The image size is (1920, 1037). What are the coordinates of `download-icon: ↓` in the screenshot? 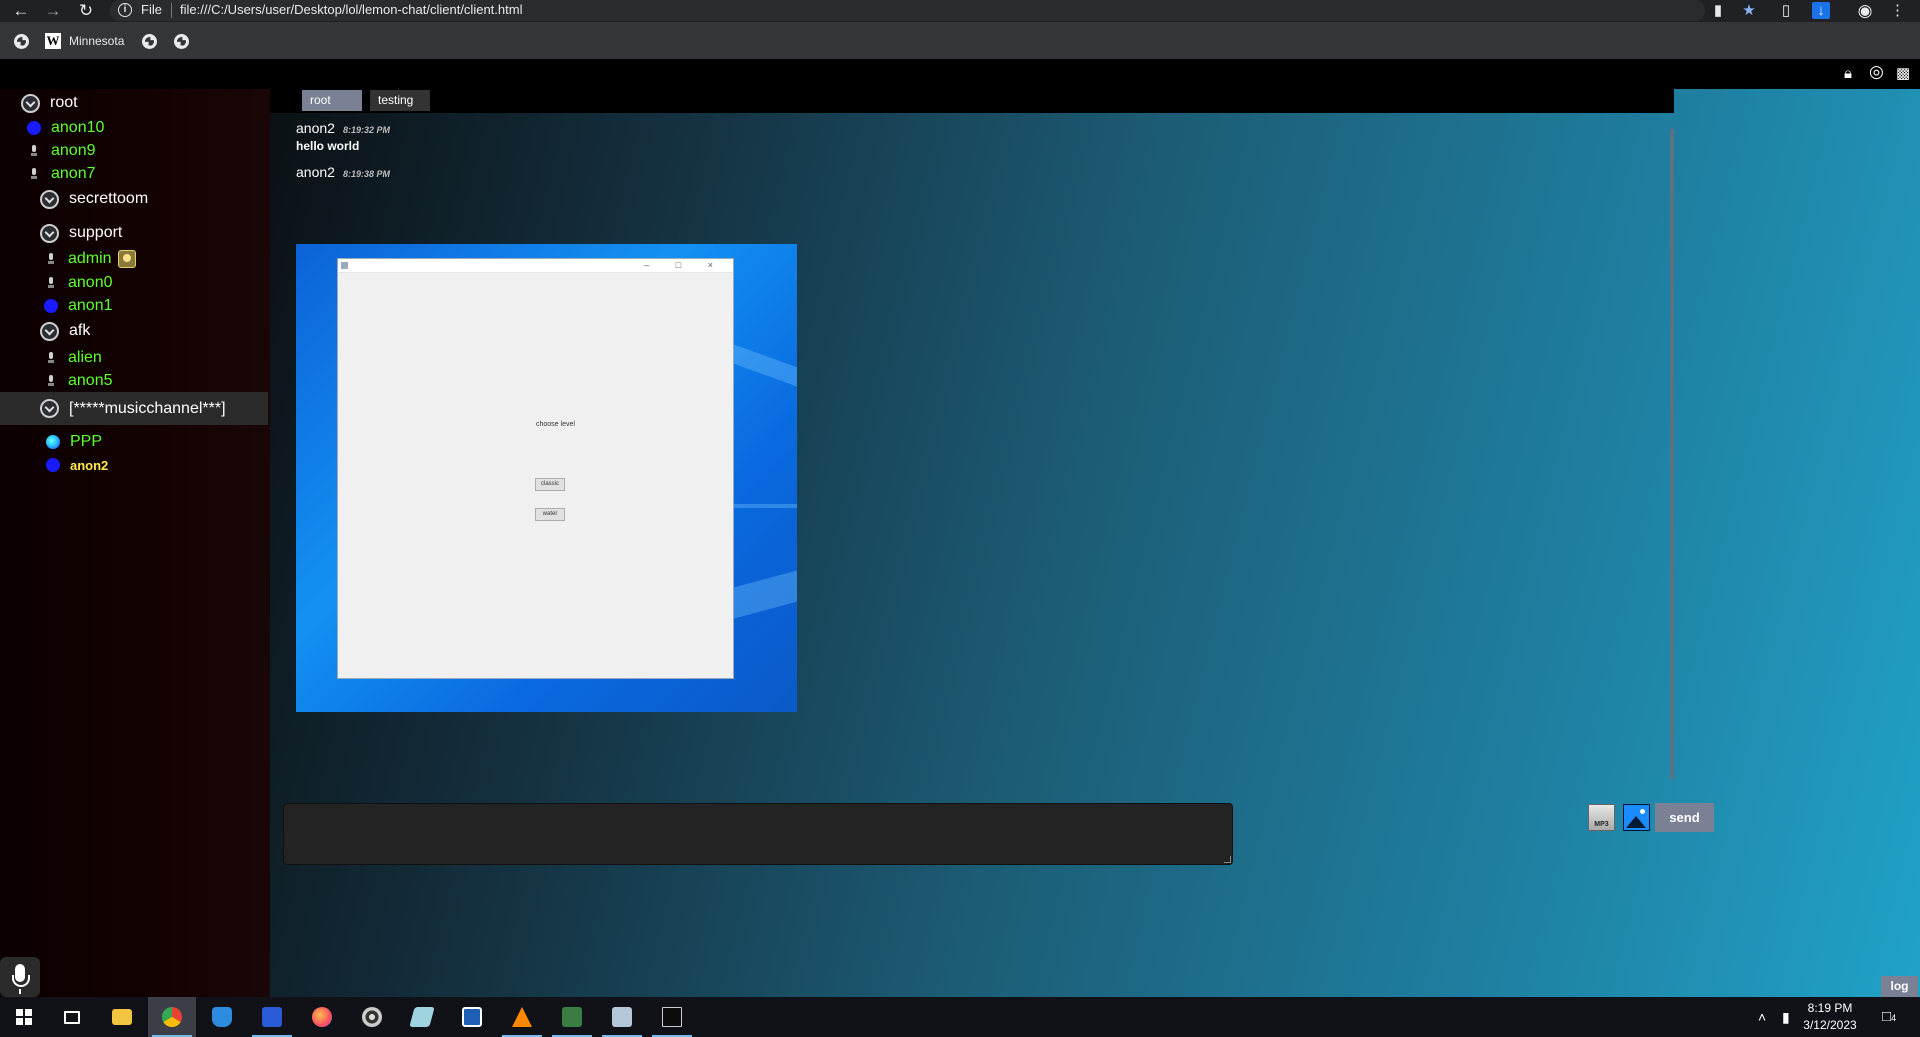 It's located at (1821, 10).